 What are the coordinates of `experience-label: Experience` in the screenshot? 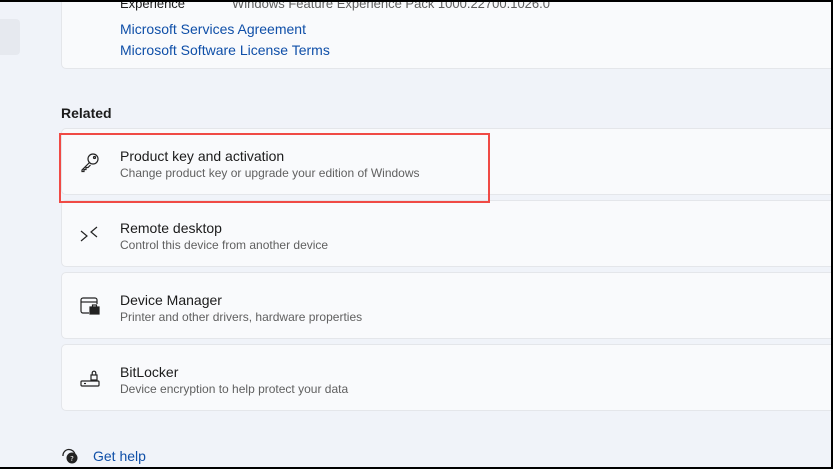 It's located at (153, 6).